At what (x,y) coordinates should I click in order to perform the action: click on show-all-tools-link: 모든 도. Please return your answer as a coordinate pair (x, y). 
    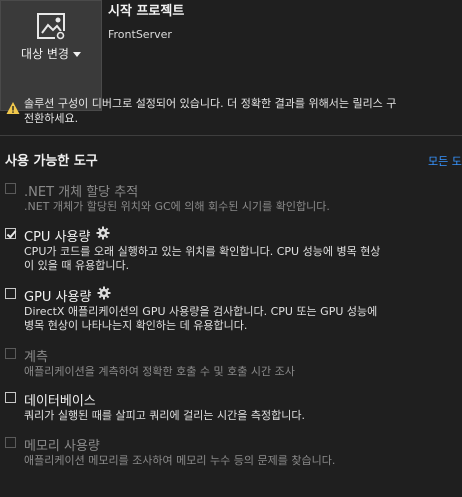
    Looking at the image, I should click on (445, 161).